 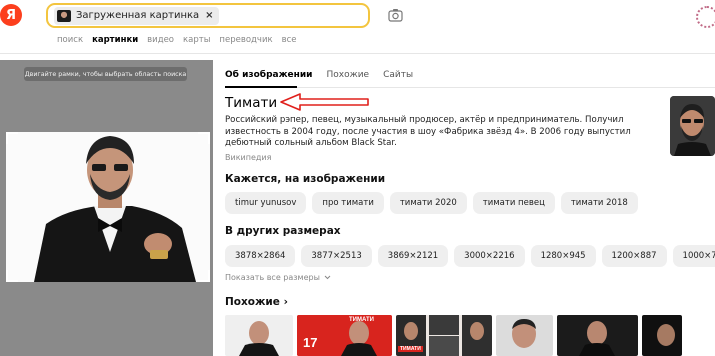 I want to click on size-option-pill: 1280×945, so click(x=563, y=256).